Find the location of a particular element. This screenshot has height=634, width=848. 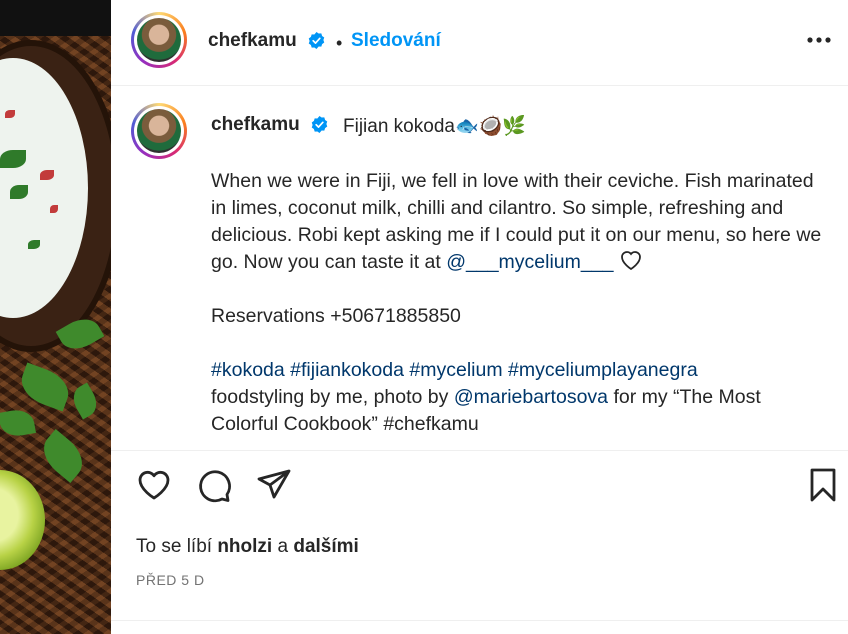

liked-by-user-link: nholzi is located at coordinates (244, 546).